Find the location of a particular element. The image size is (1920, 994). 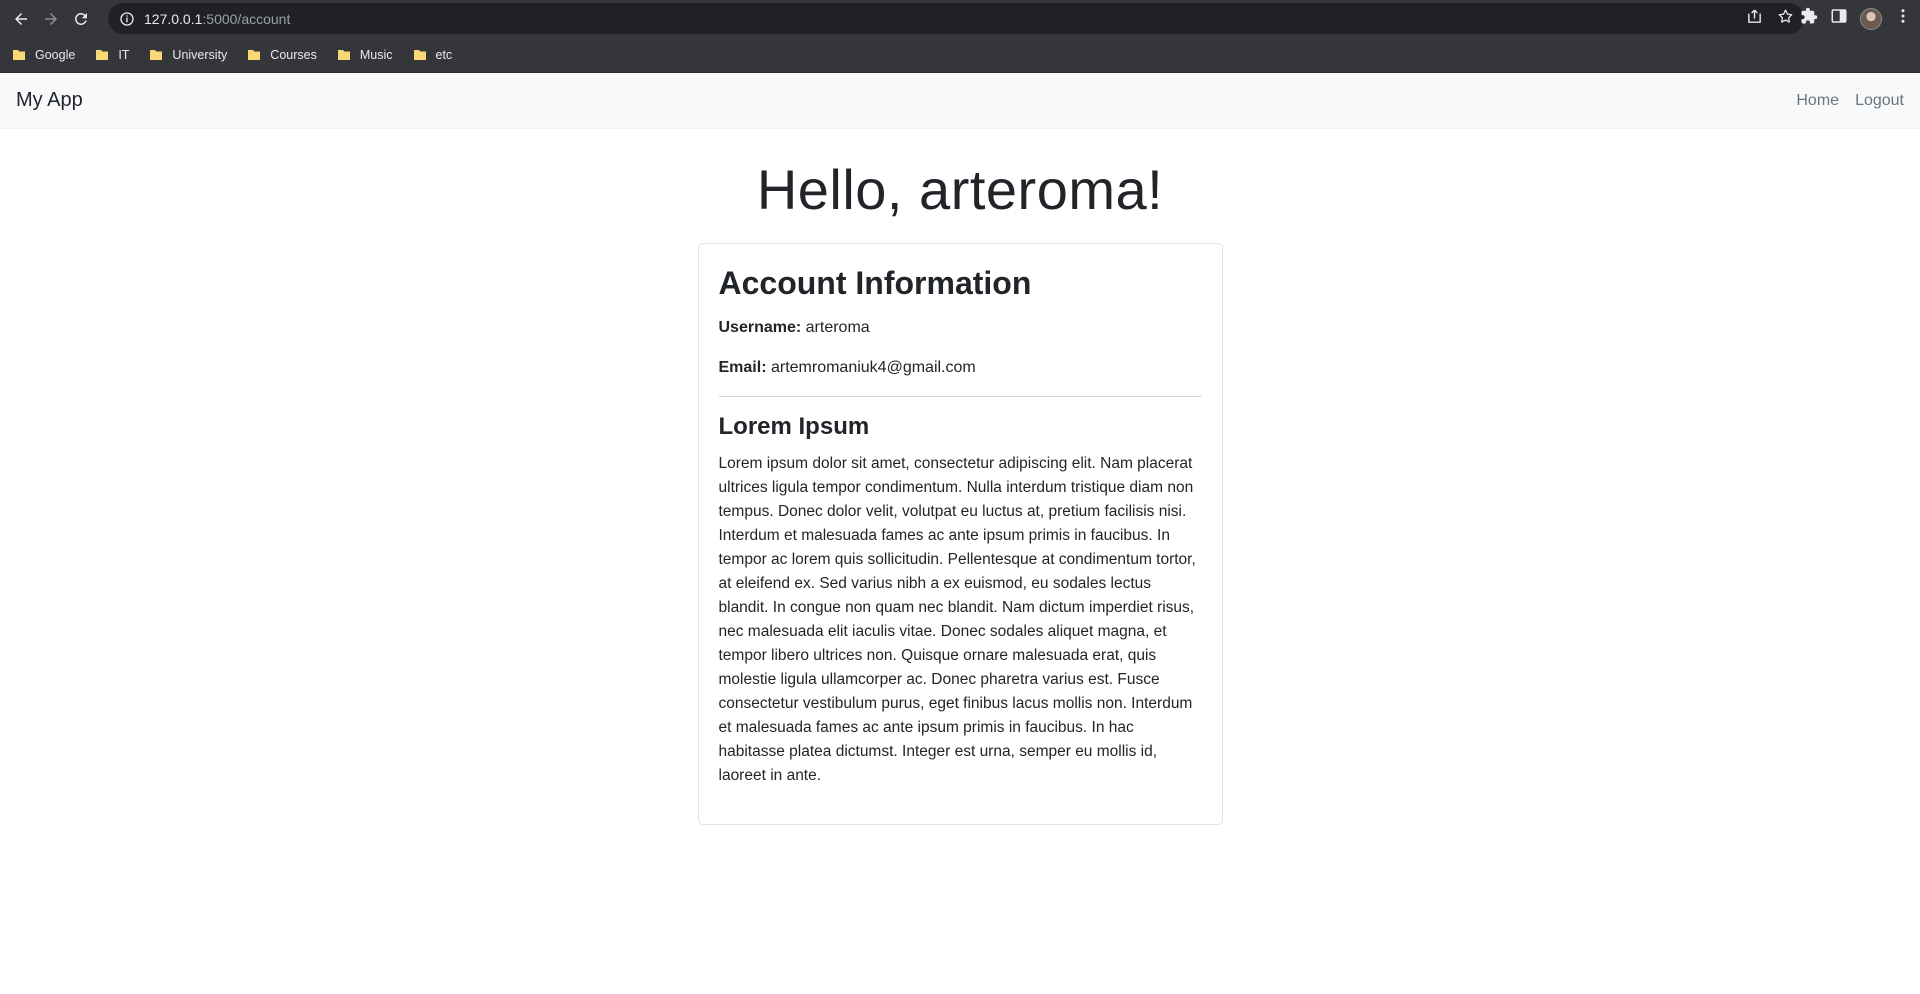

bookmark-google: Google is located at coordinates (43, 55).